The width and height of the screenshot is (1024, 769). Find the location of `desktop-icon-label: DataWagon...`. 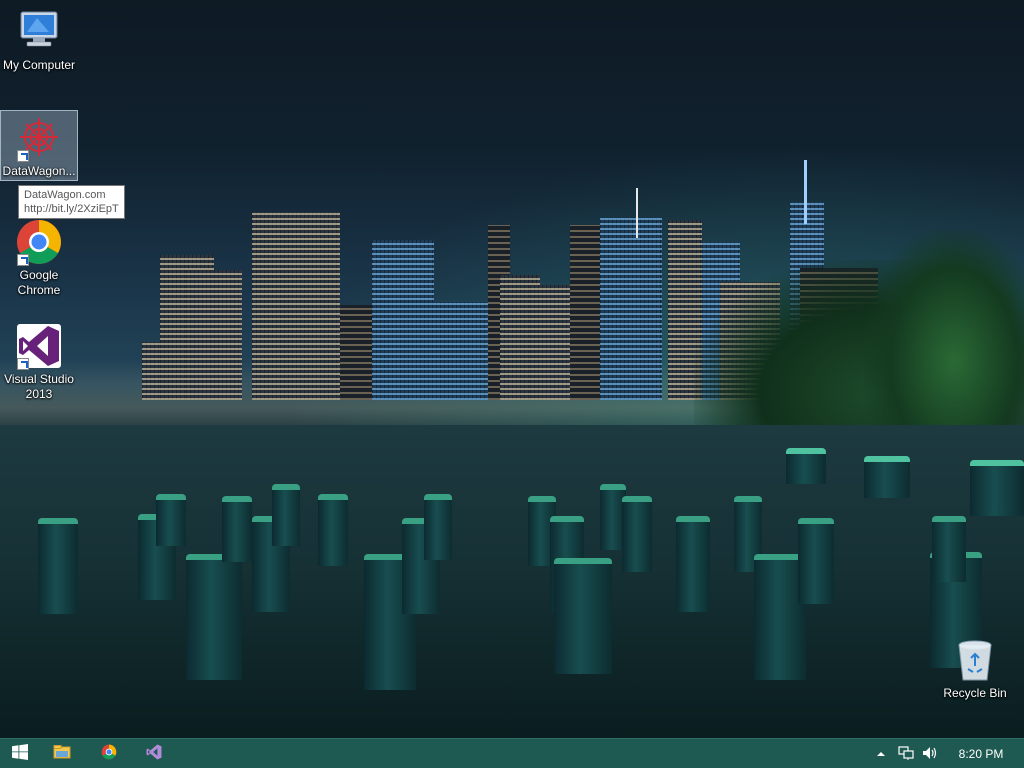

desktop-icon-label: DataWagon... is located at coordinates (39, 171).